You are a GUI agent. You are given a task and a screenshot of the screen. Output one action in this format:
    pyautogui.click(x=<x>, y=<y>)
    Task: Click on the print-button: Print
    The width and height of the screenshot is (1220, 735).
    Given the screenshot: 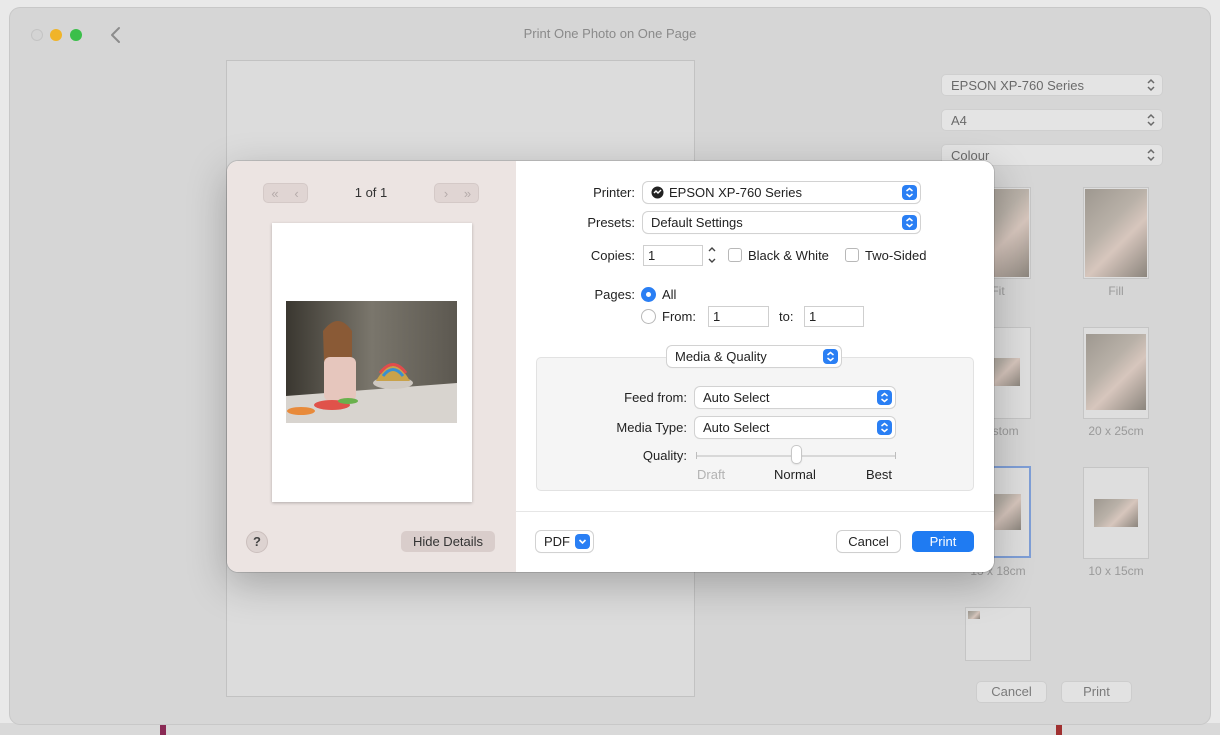 What is the action you would take?
    pyautogui.click(x=943, y=541)
    